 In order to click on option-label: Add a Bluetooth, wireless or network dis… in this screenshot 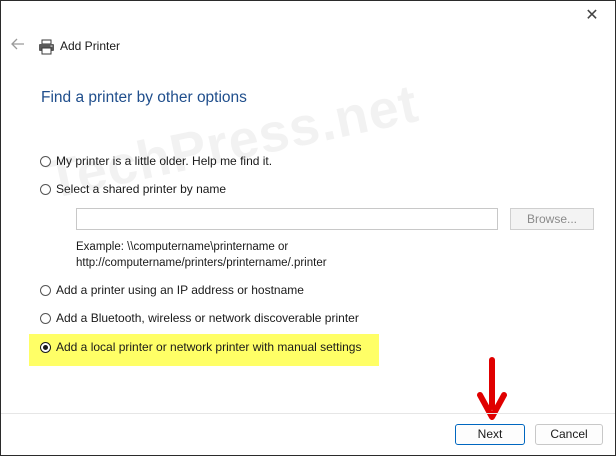, I will do `click(207, 318)`.